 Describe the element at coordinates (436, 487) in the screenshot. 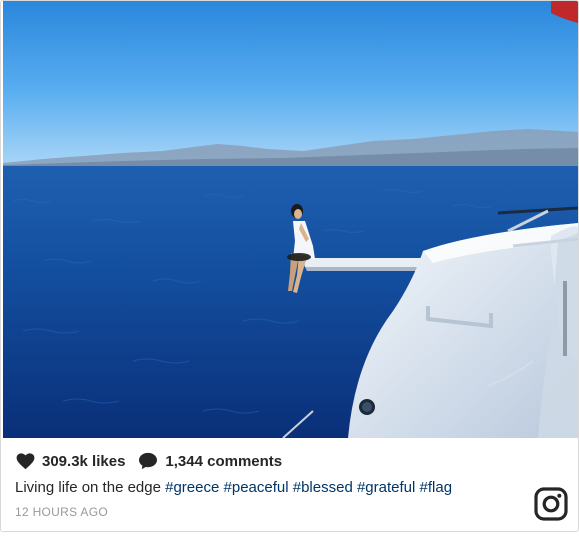

I see `hashtag-link: #flag` at that location.